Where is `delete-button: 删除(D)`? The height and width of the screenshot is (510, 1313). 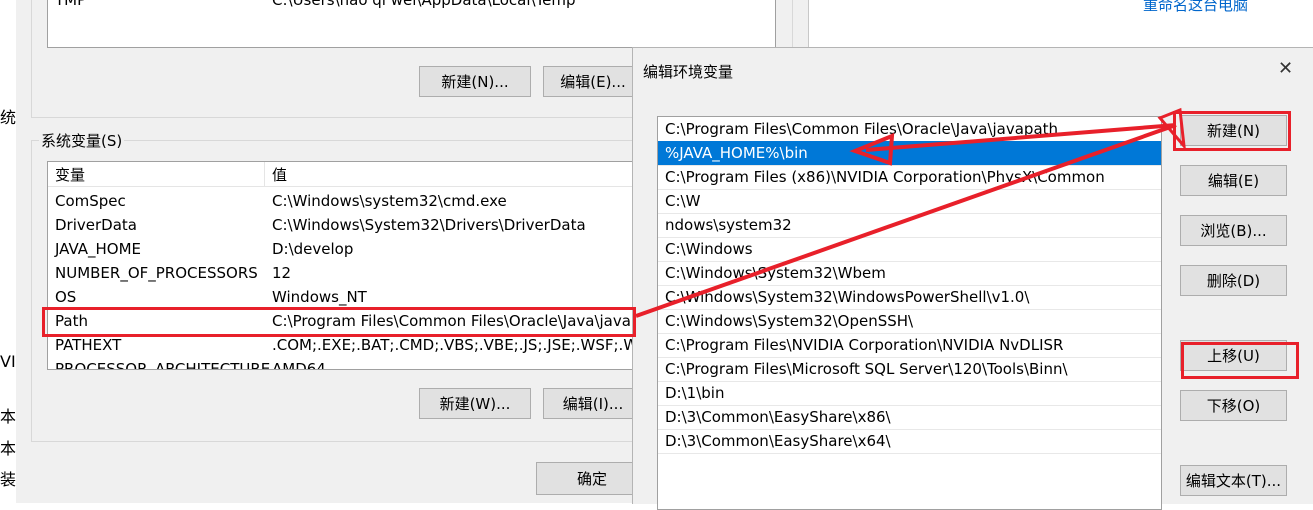
delete-button: 删除(D) is located at coordinates (1233, 280).